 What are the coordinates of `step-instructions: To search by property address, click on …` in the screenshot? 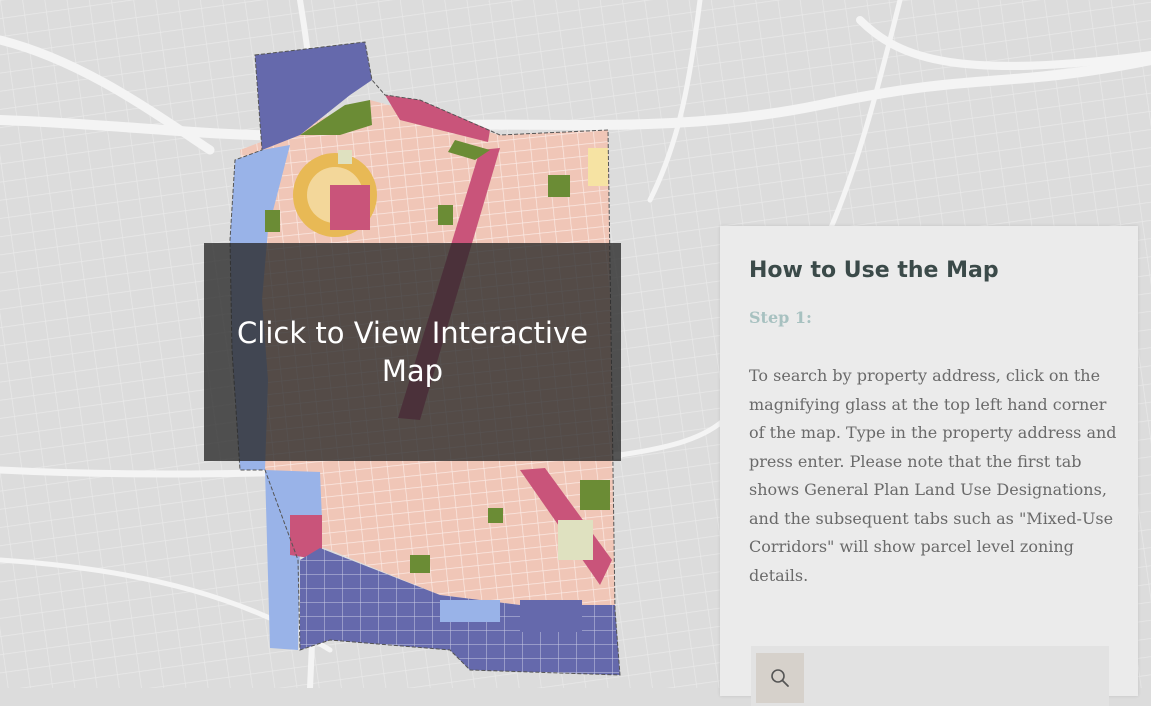 It's located at (933, 475).